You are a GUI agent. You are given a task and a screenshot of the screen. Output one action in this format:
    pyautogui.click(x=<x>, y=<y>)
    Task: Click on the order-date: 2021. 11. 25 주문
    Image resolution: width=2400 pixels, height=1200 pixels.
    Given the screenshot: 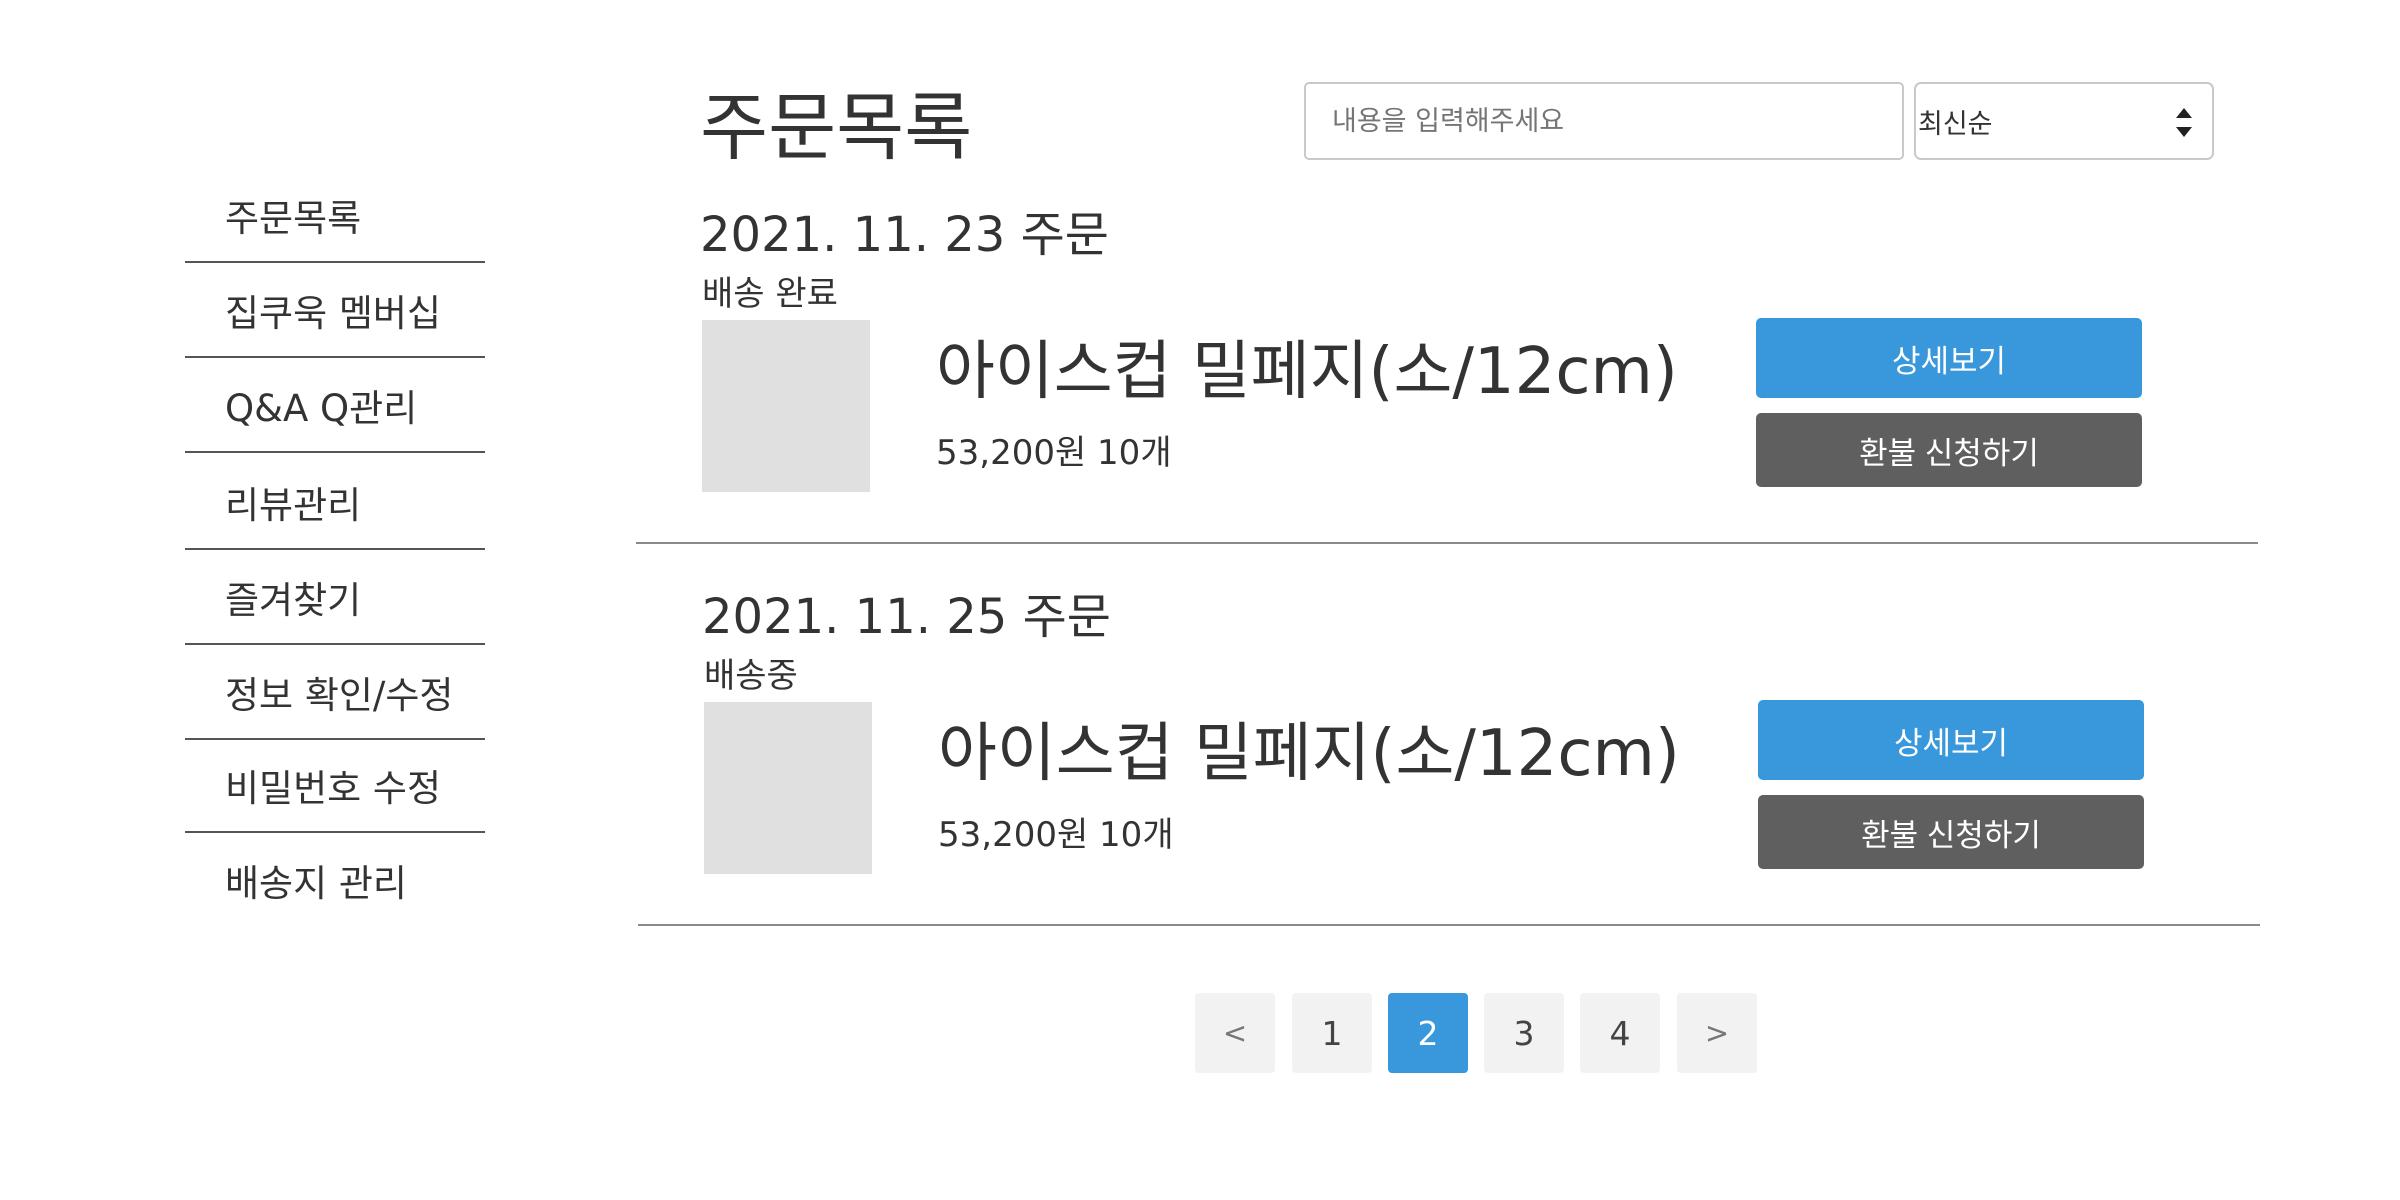 What is the action you would take?
    pyautogui.click(x=906, y=617)
    